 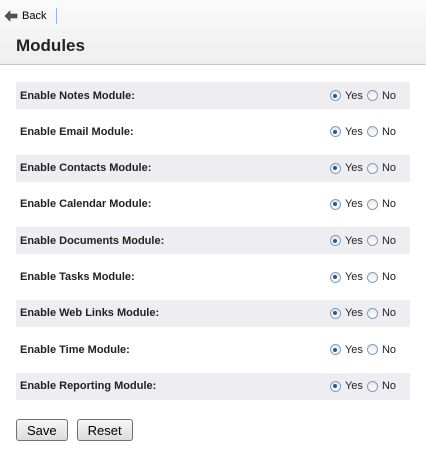 What do you see at coordinates (213, 168) in the screenshot?
I see `module-row-contacts: Enable Contacts Module: Yes No` at bounding box center [213, 168].